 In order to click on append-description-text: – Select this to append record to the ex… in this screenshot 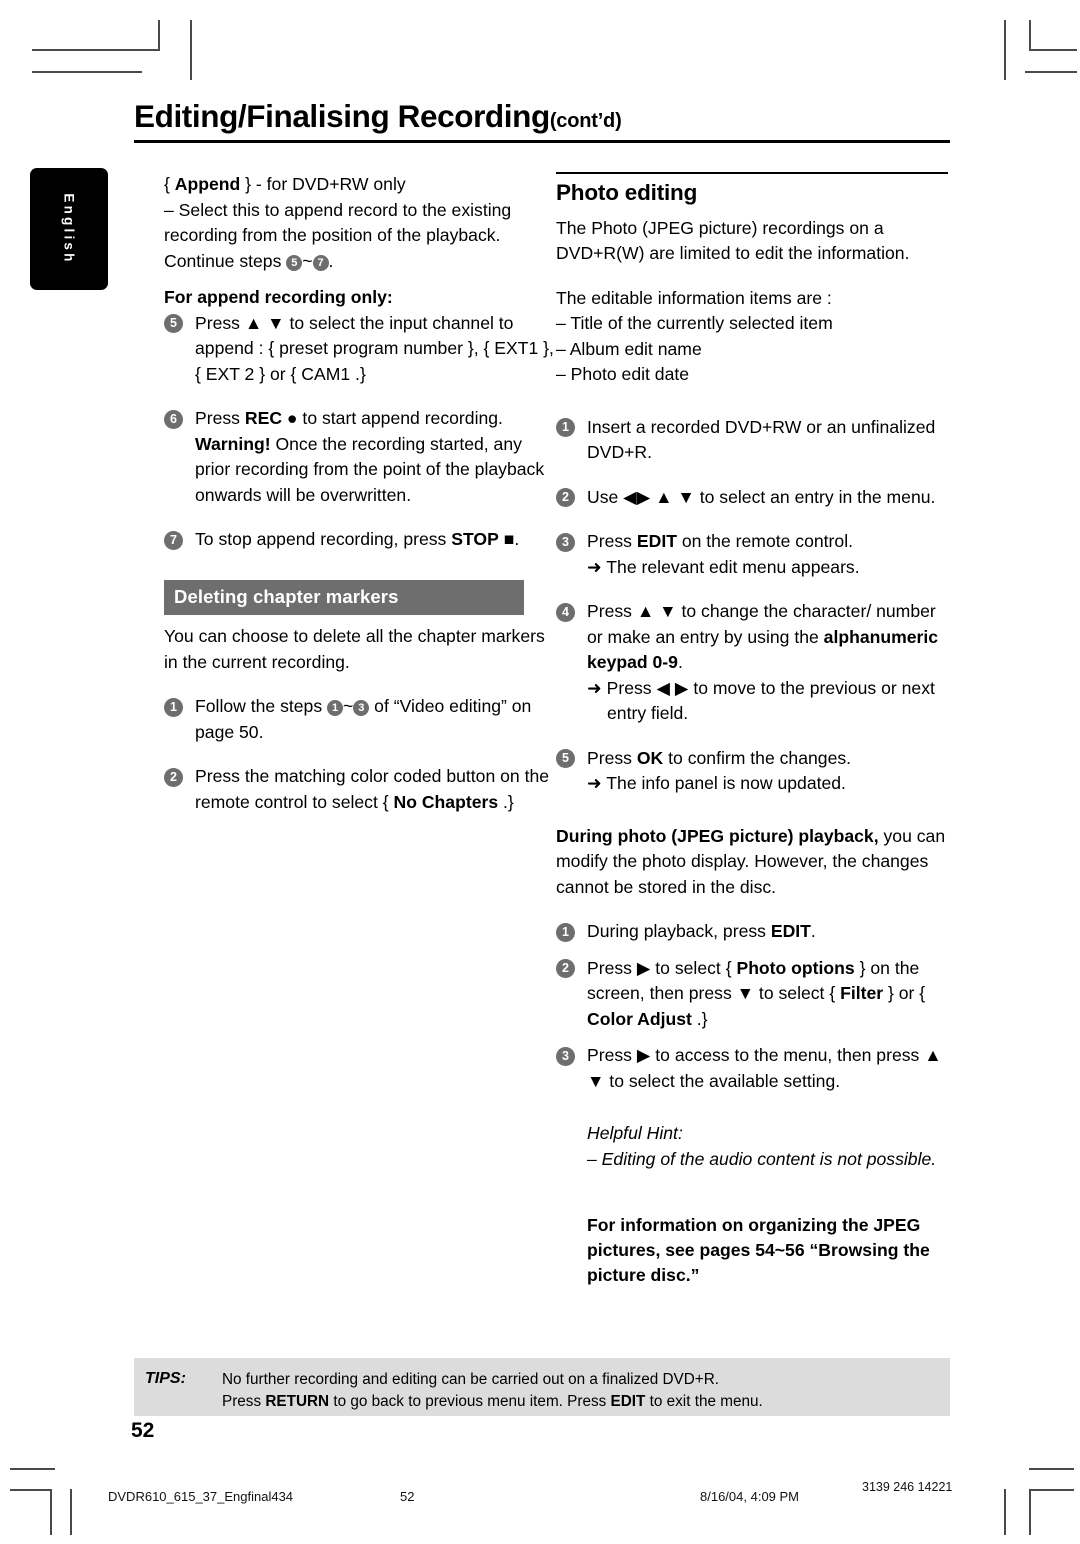, I will do `click(338, 235)`.